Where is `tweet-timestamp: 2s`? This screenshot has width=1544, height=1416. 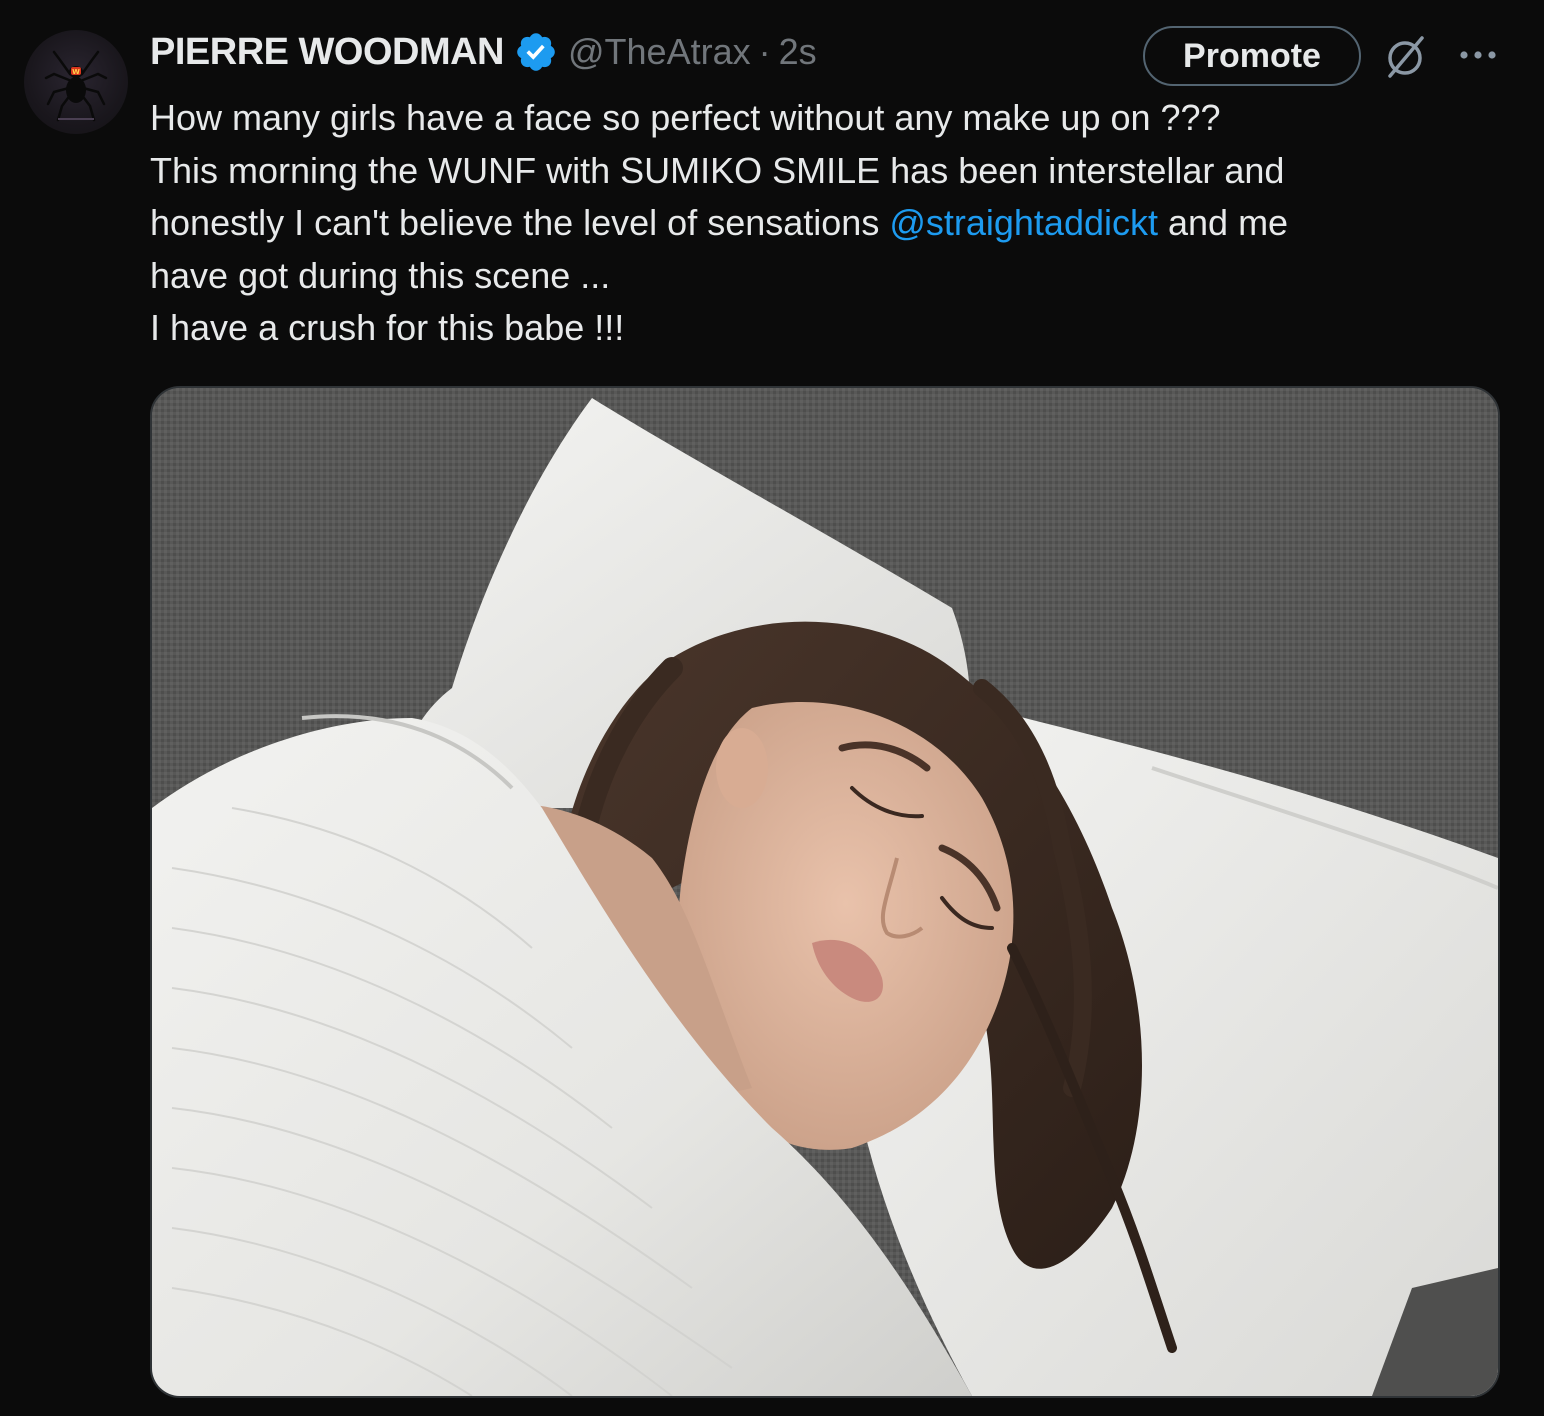
tweet-timestamp: 2s is located at coordinates (798, 52).